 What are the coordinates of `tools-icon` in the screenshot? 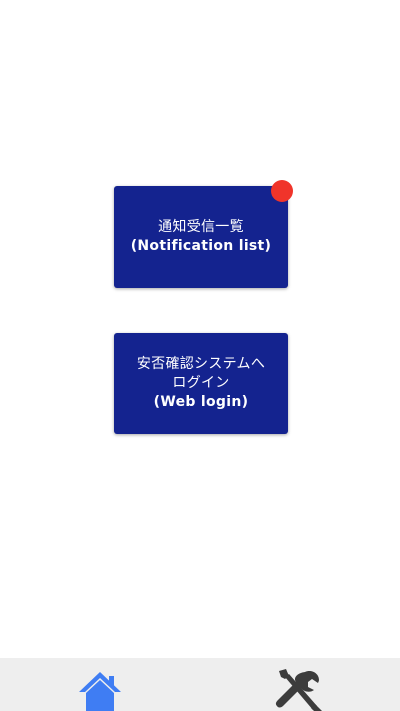 It's located at (298, 690).